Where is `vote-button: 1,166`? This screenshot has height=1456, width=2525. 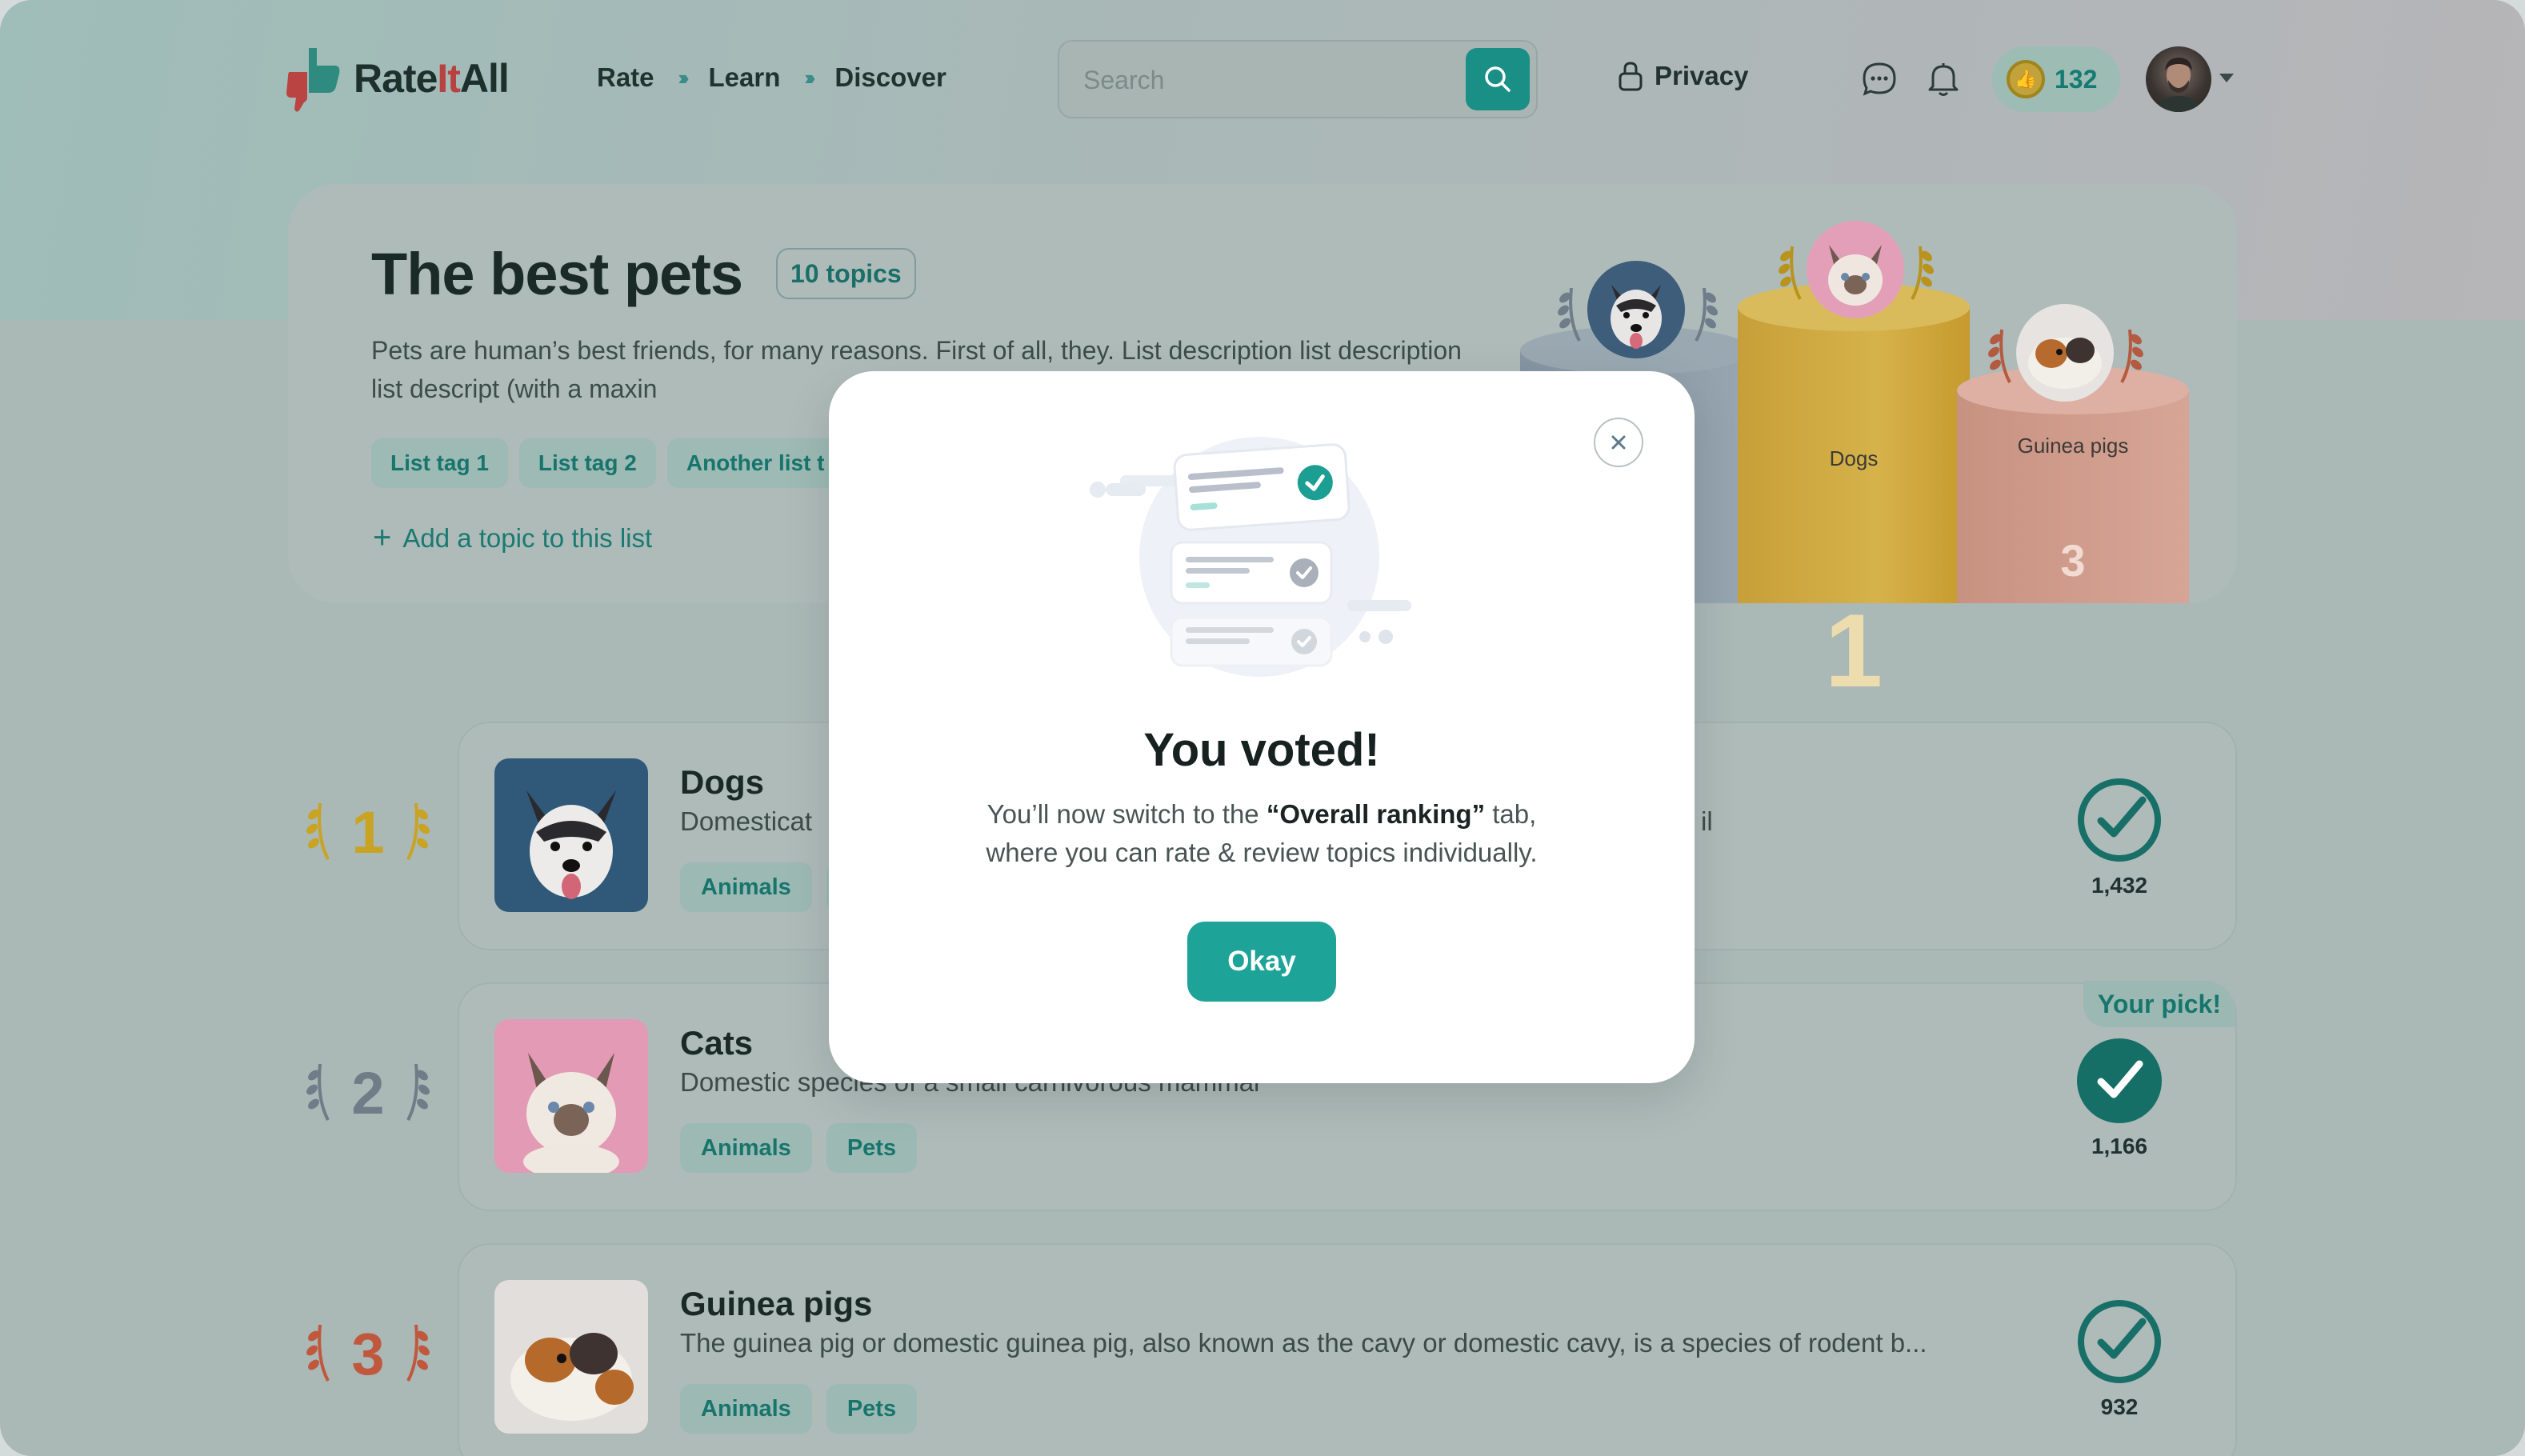 vote-button: 1,166 is located at coordinates (2119, 1098).